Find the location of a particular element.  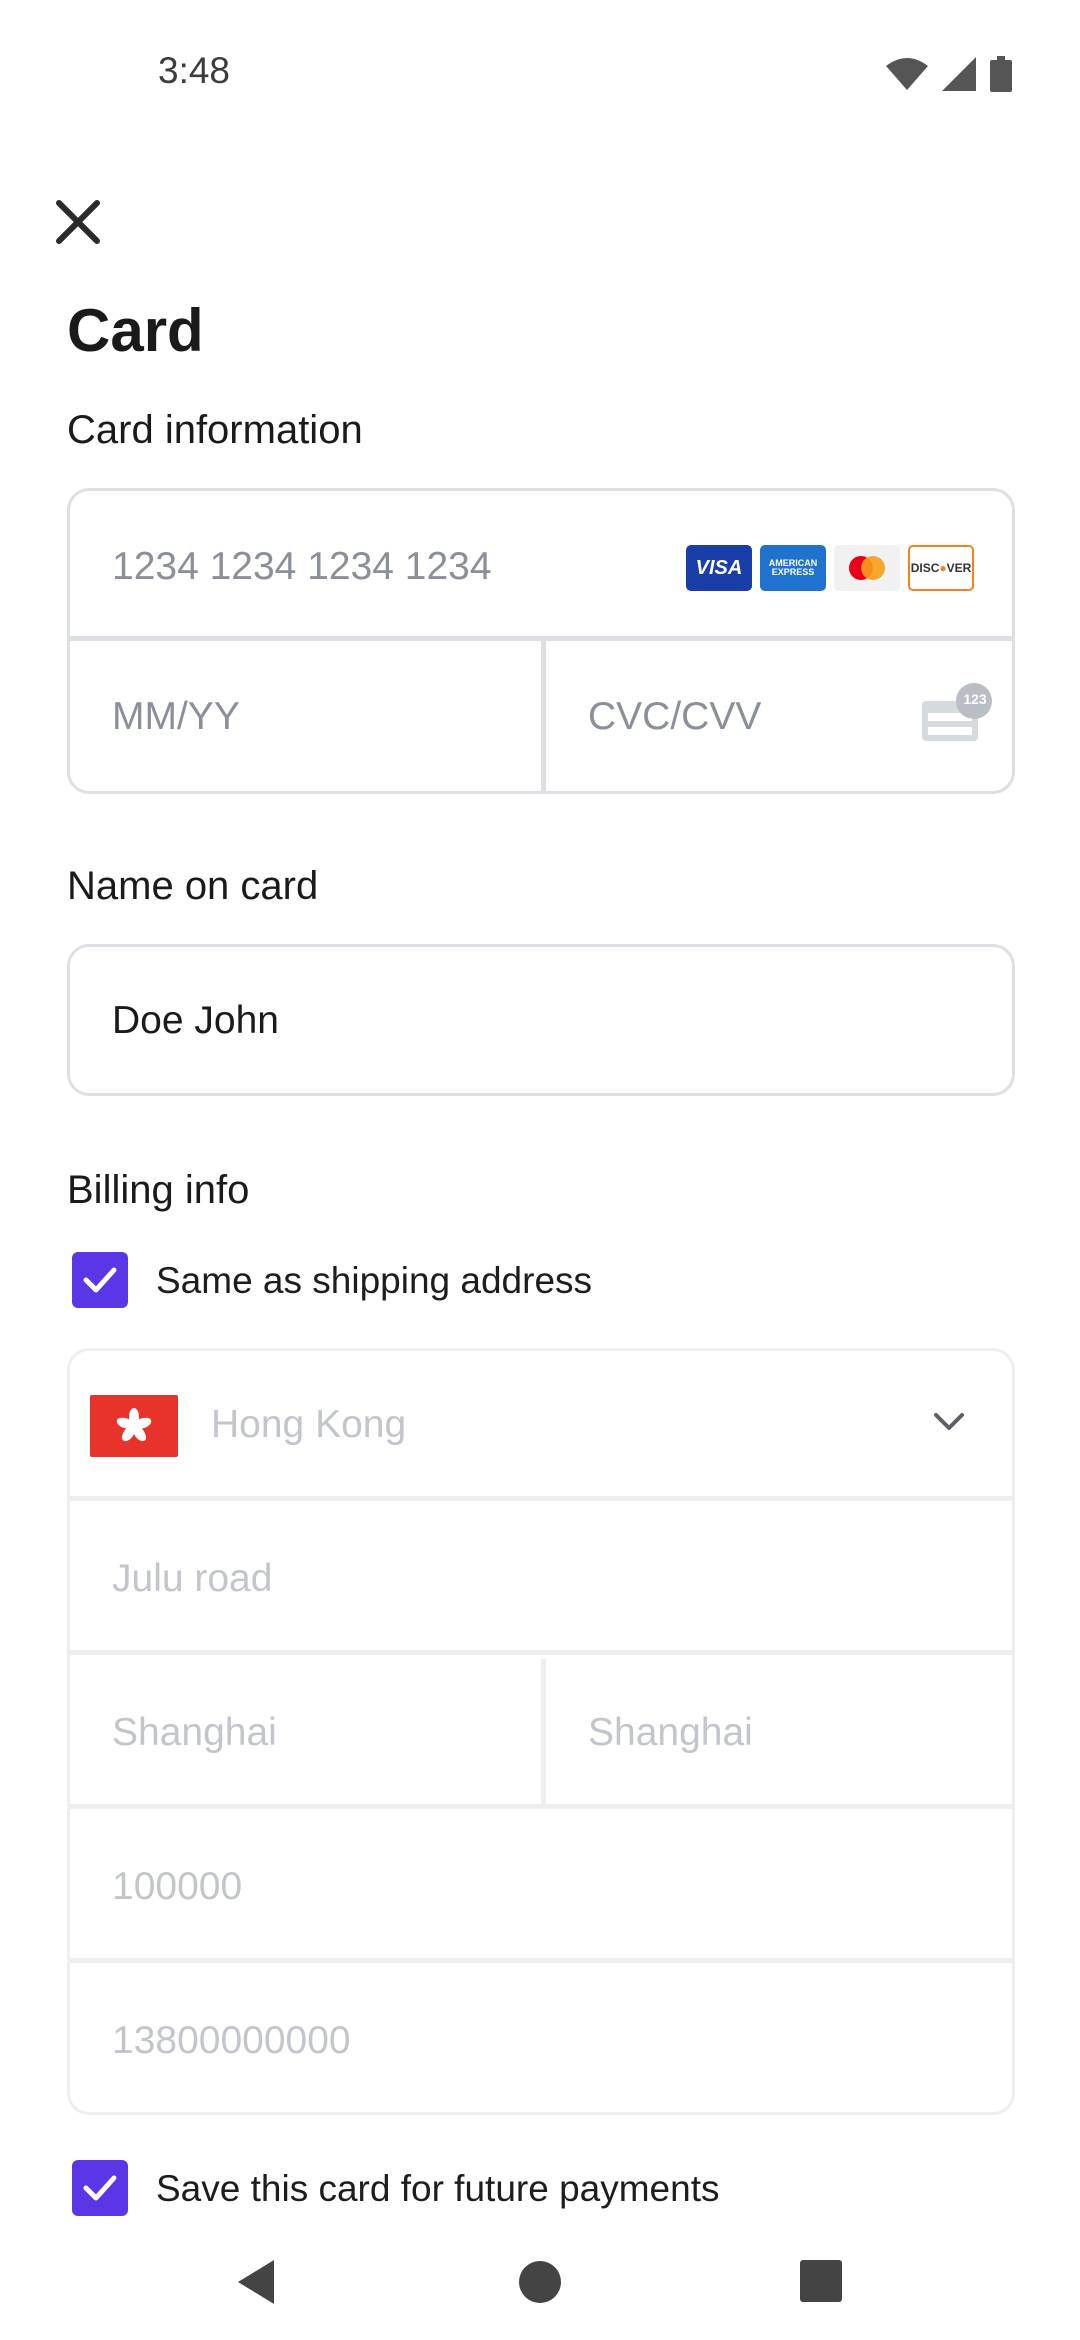

discover-icon: DISC ● VER is located at coordinates (941, 568).